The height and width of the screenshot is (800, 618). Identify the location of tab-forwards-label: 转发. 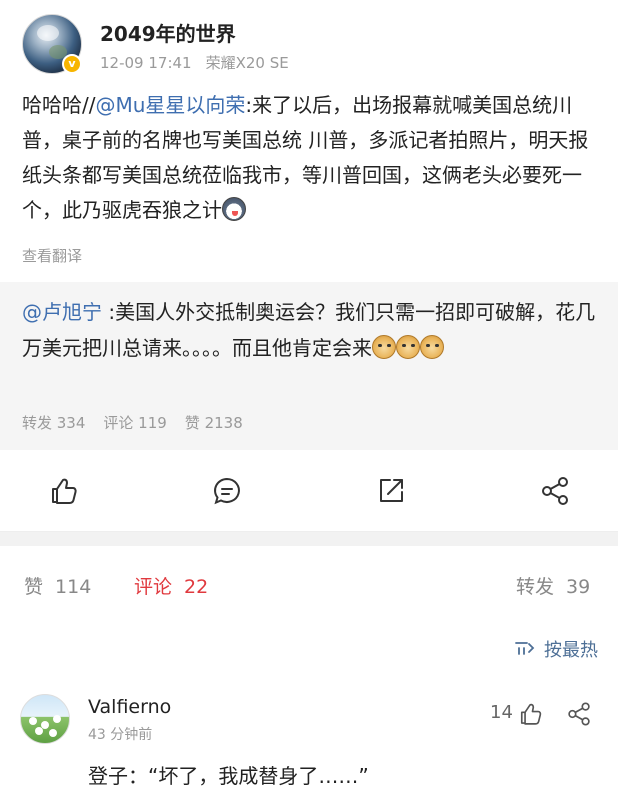
(535, 587).